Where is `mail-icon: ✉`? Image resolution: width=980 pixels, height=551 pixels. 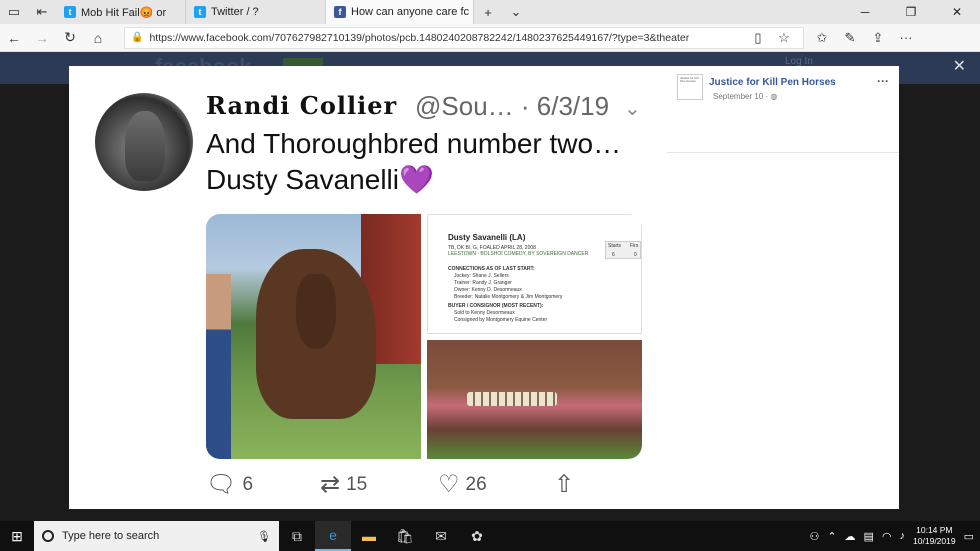 mail-icon: ✉ is located at coordinates (441, 536).